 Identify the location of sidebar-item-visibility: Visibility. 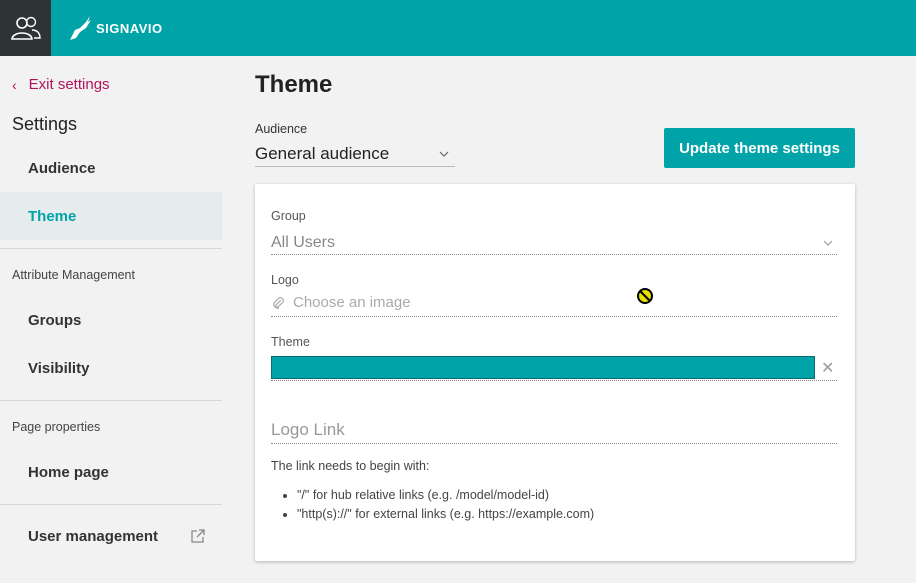
(111, 368).